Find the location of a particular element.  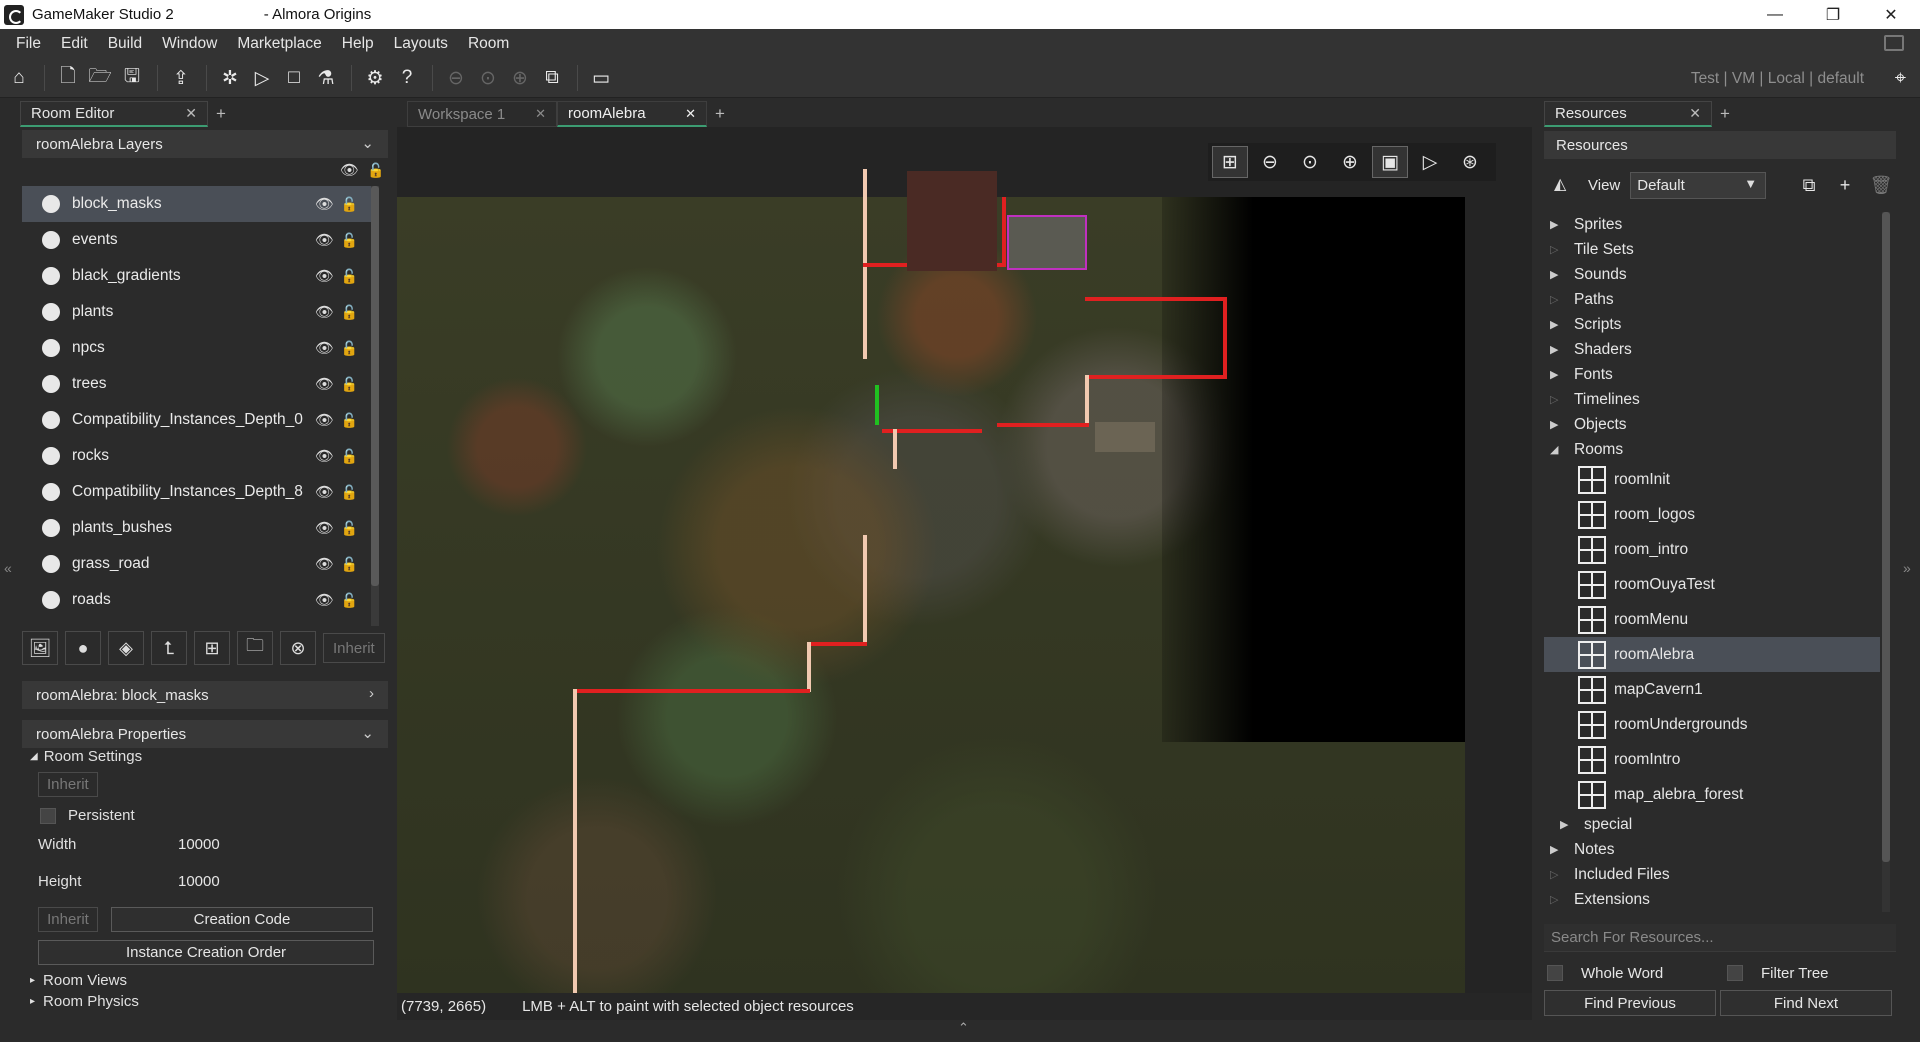

layer-row: Compatibility_Instances_Depth_0 👁 🔓 is located at coordinates (200, 420).